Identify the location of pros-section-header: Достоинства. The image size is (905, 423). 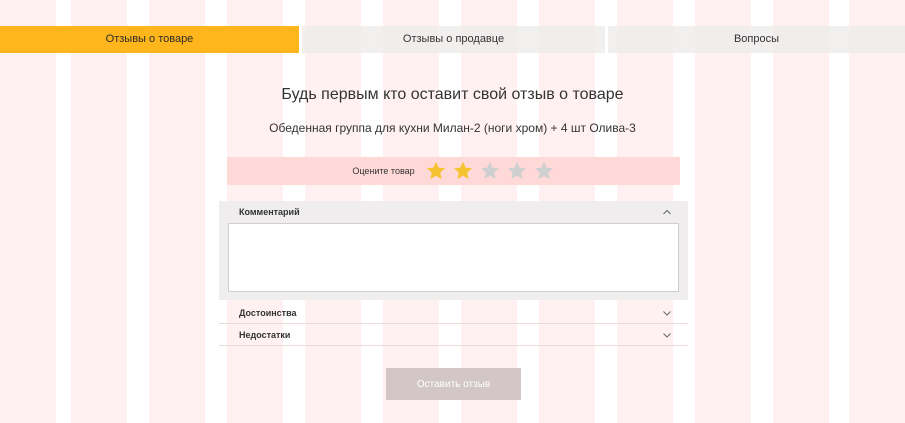
(453, 313).